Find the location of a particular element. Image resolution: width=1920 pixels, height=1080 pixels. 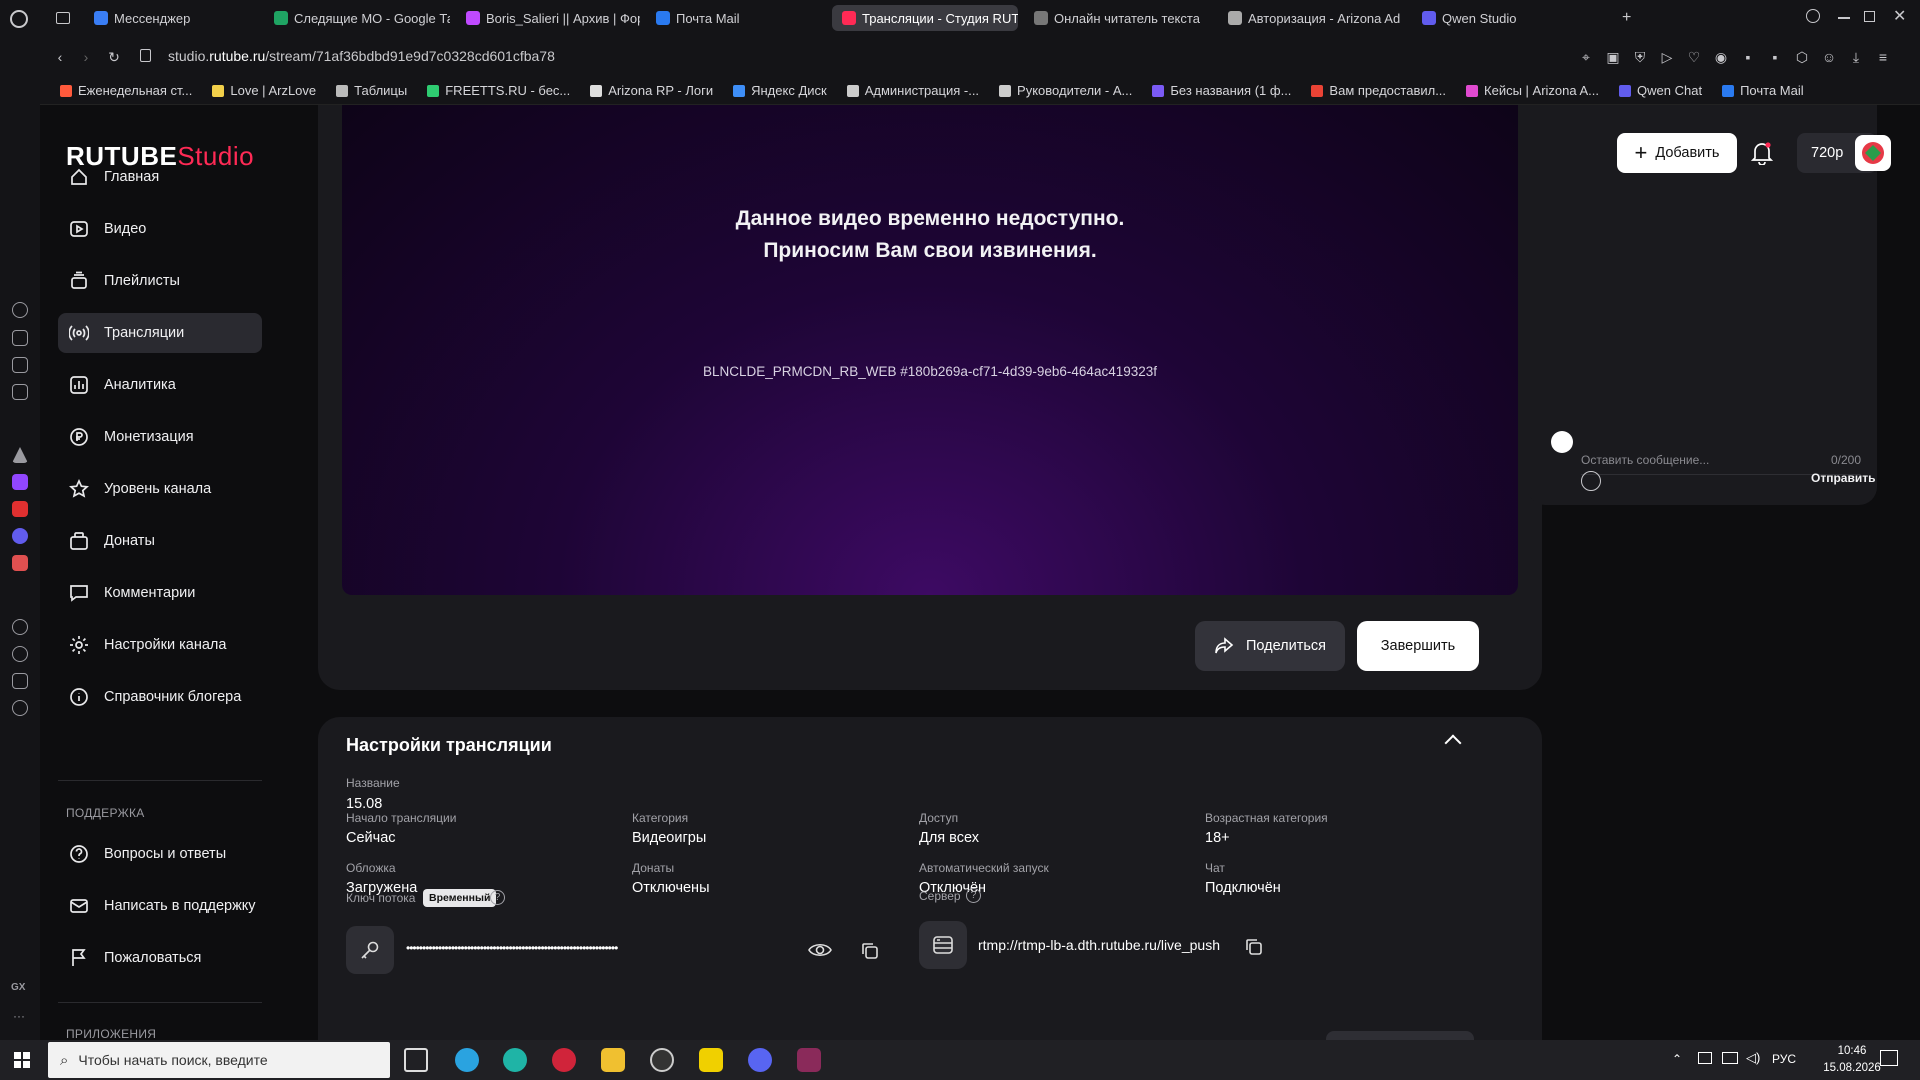

player-icon is located at coordinates (20, 627).